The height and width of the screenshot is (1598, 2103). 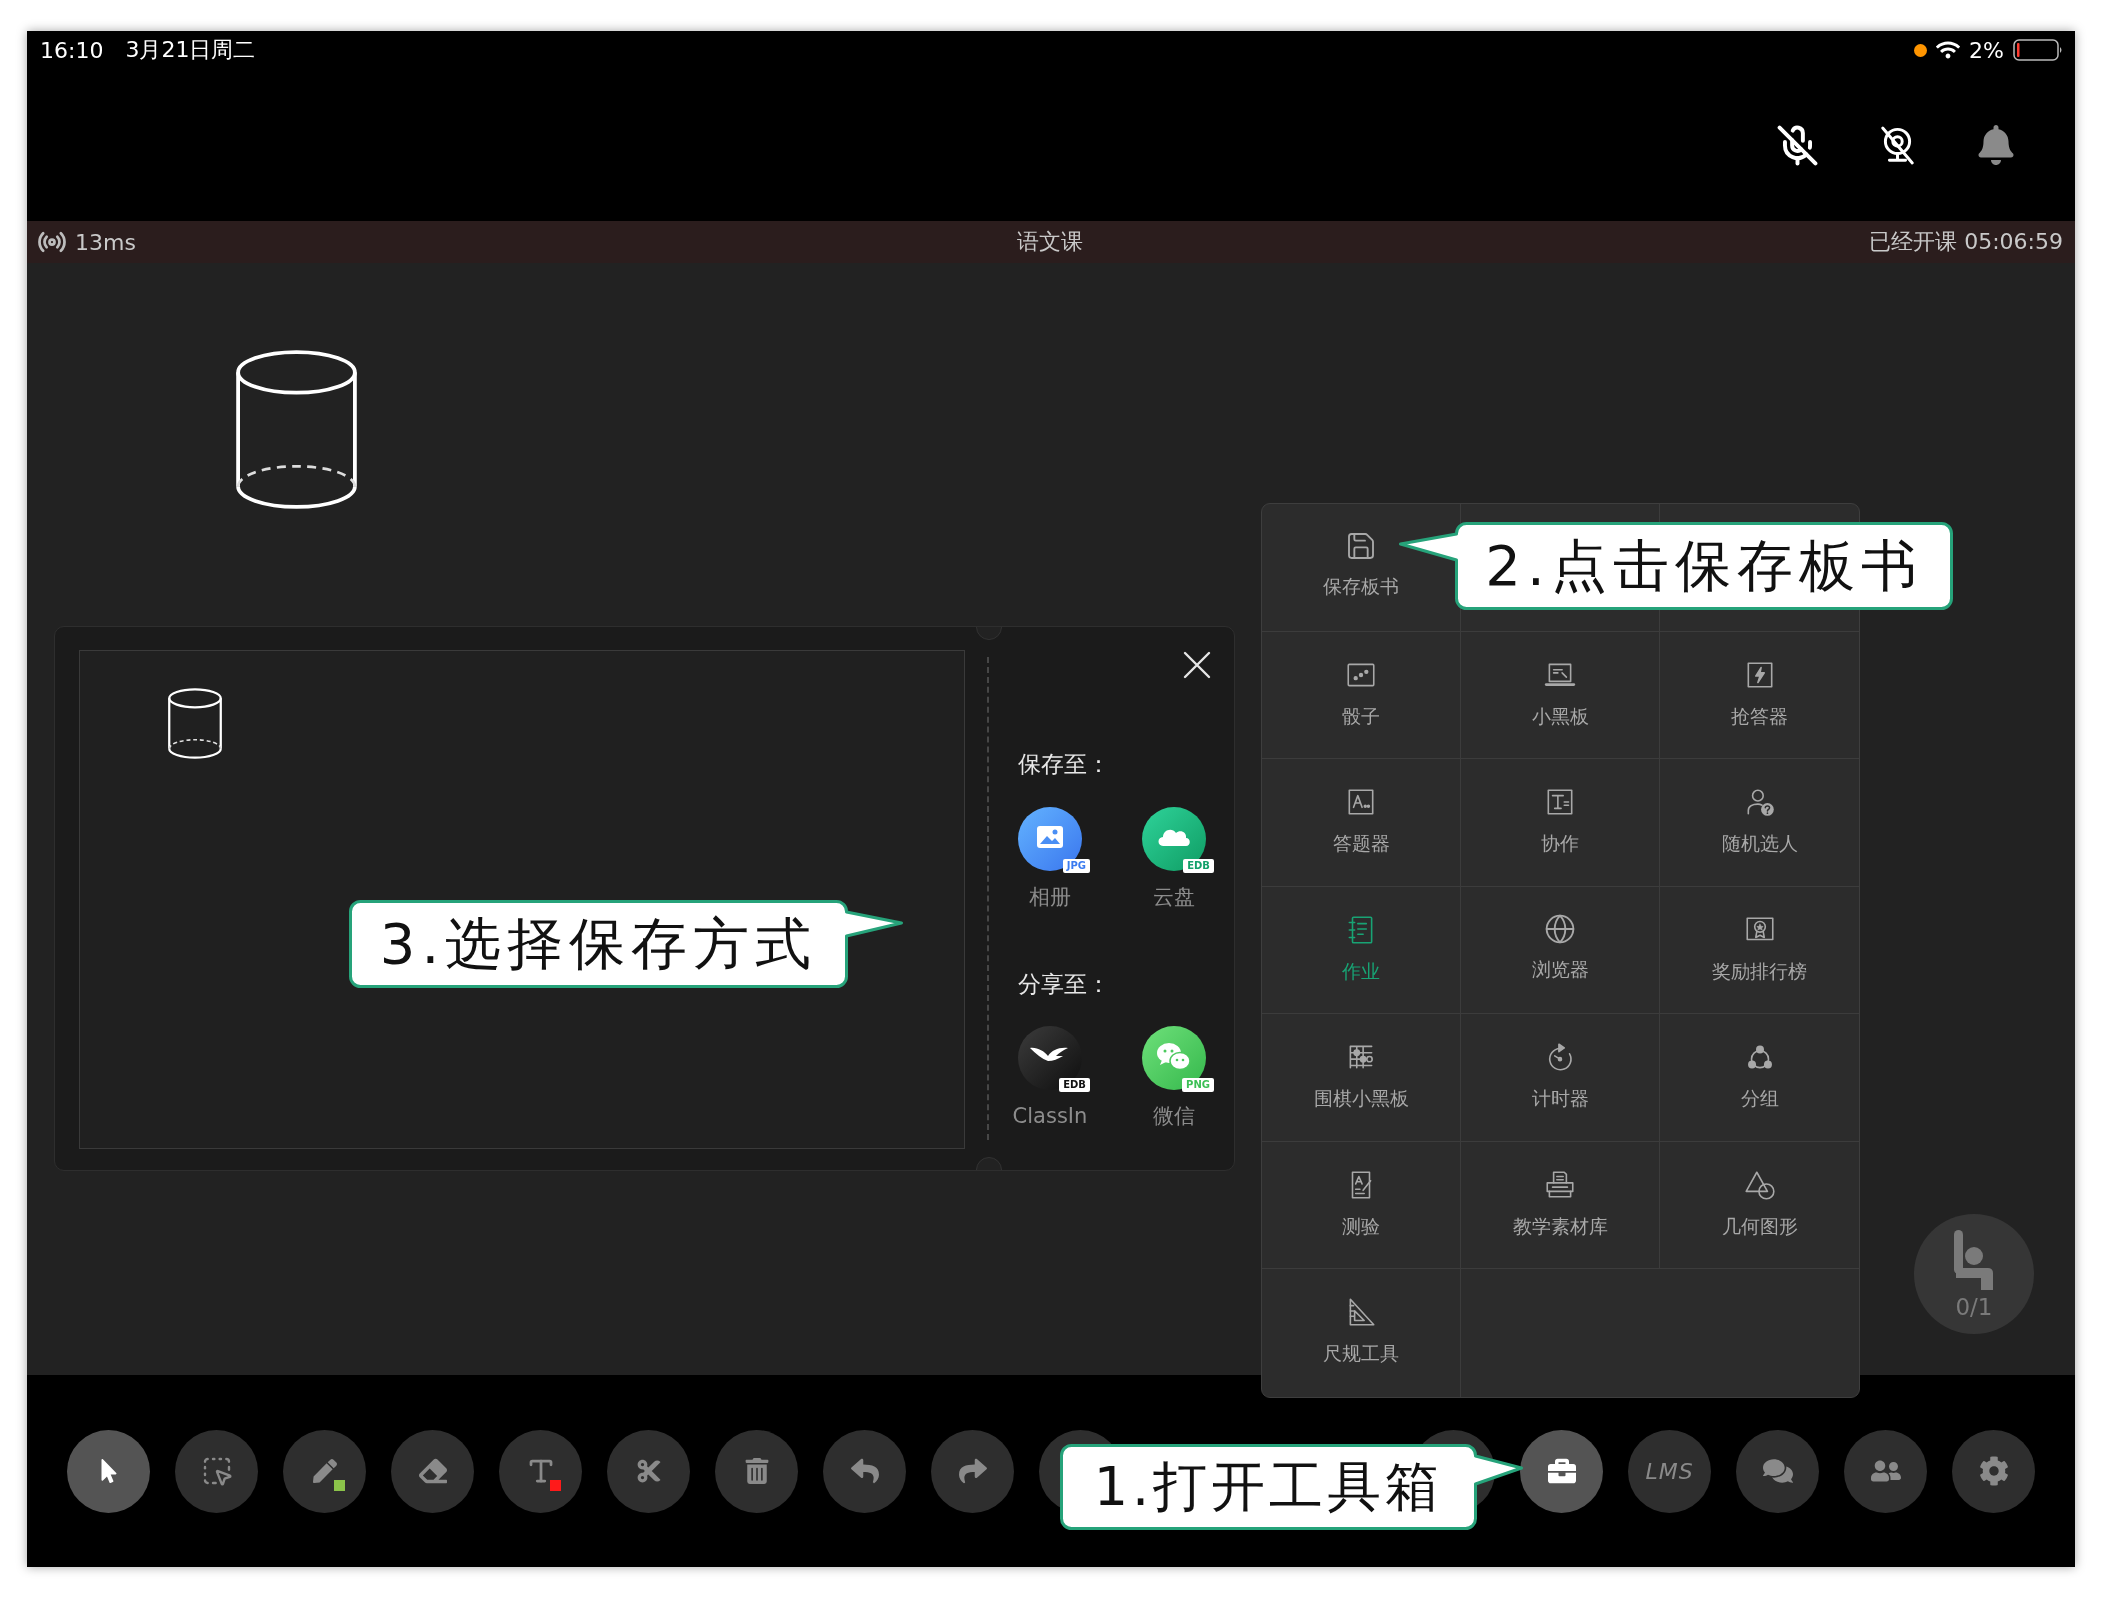 I want to click on status-time: 16:10, so click(x=72, y=50).